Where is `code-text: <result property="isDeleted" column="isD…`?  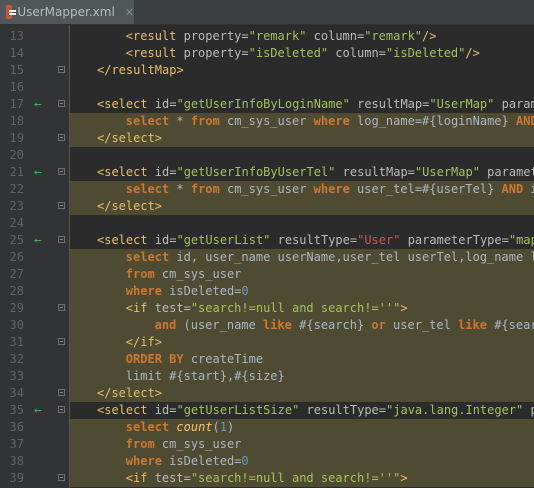 code-text: <result property="isDeleted" column="isD… is located at coordinates (302, 53).